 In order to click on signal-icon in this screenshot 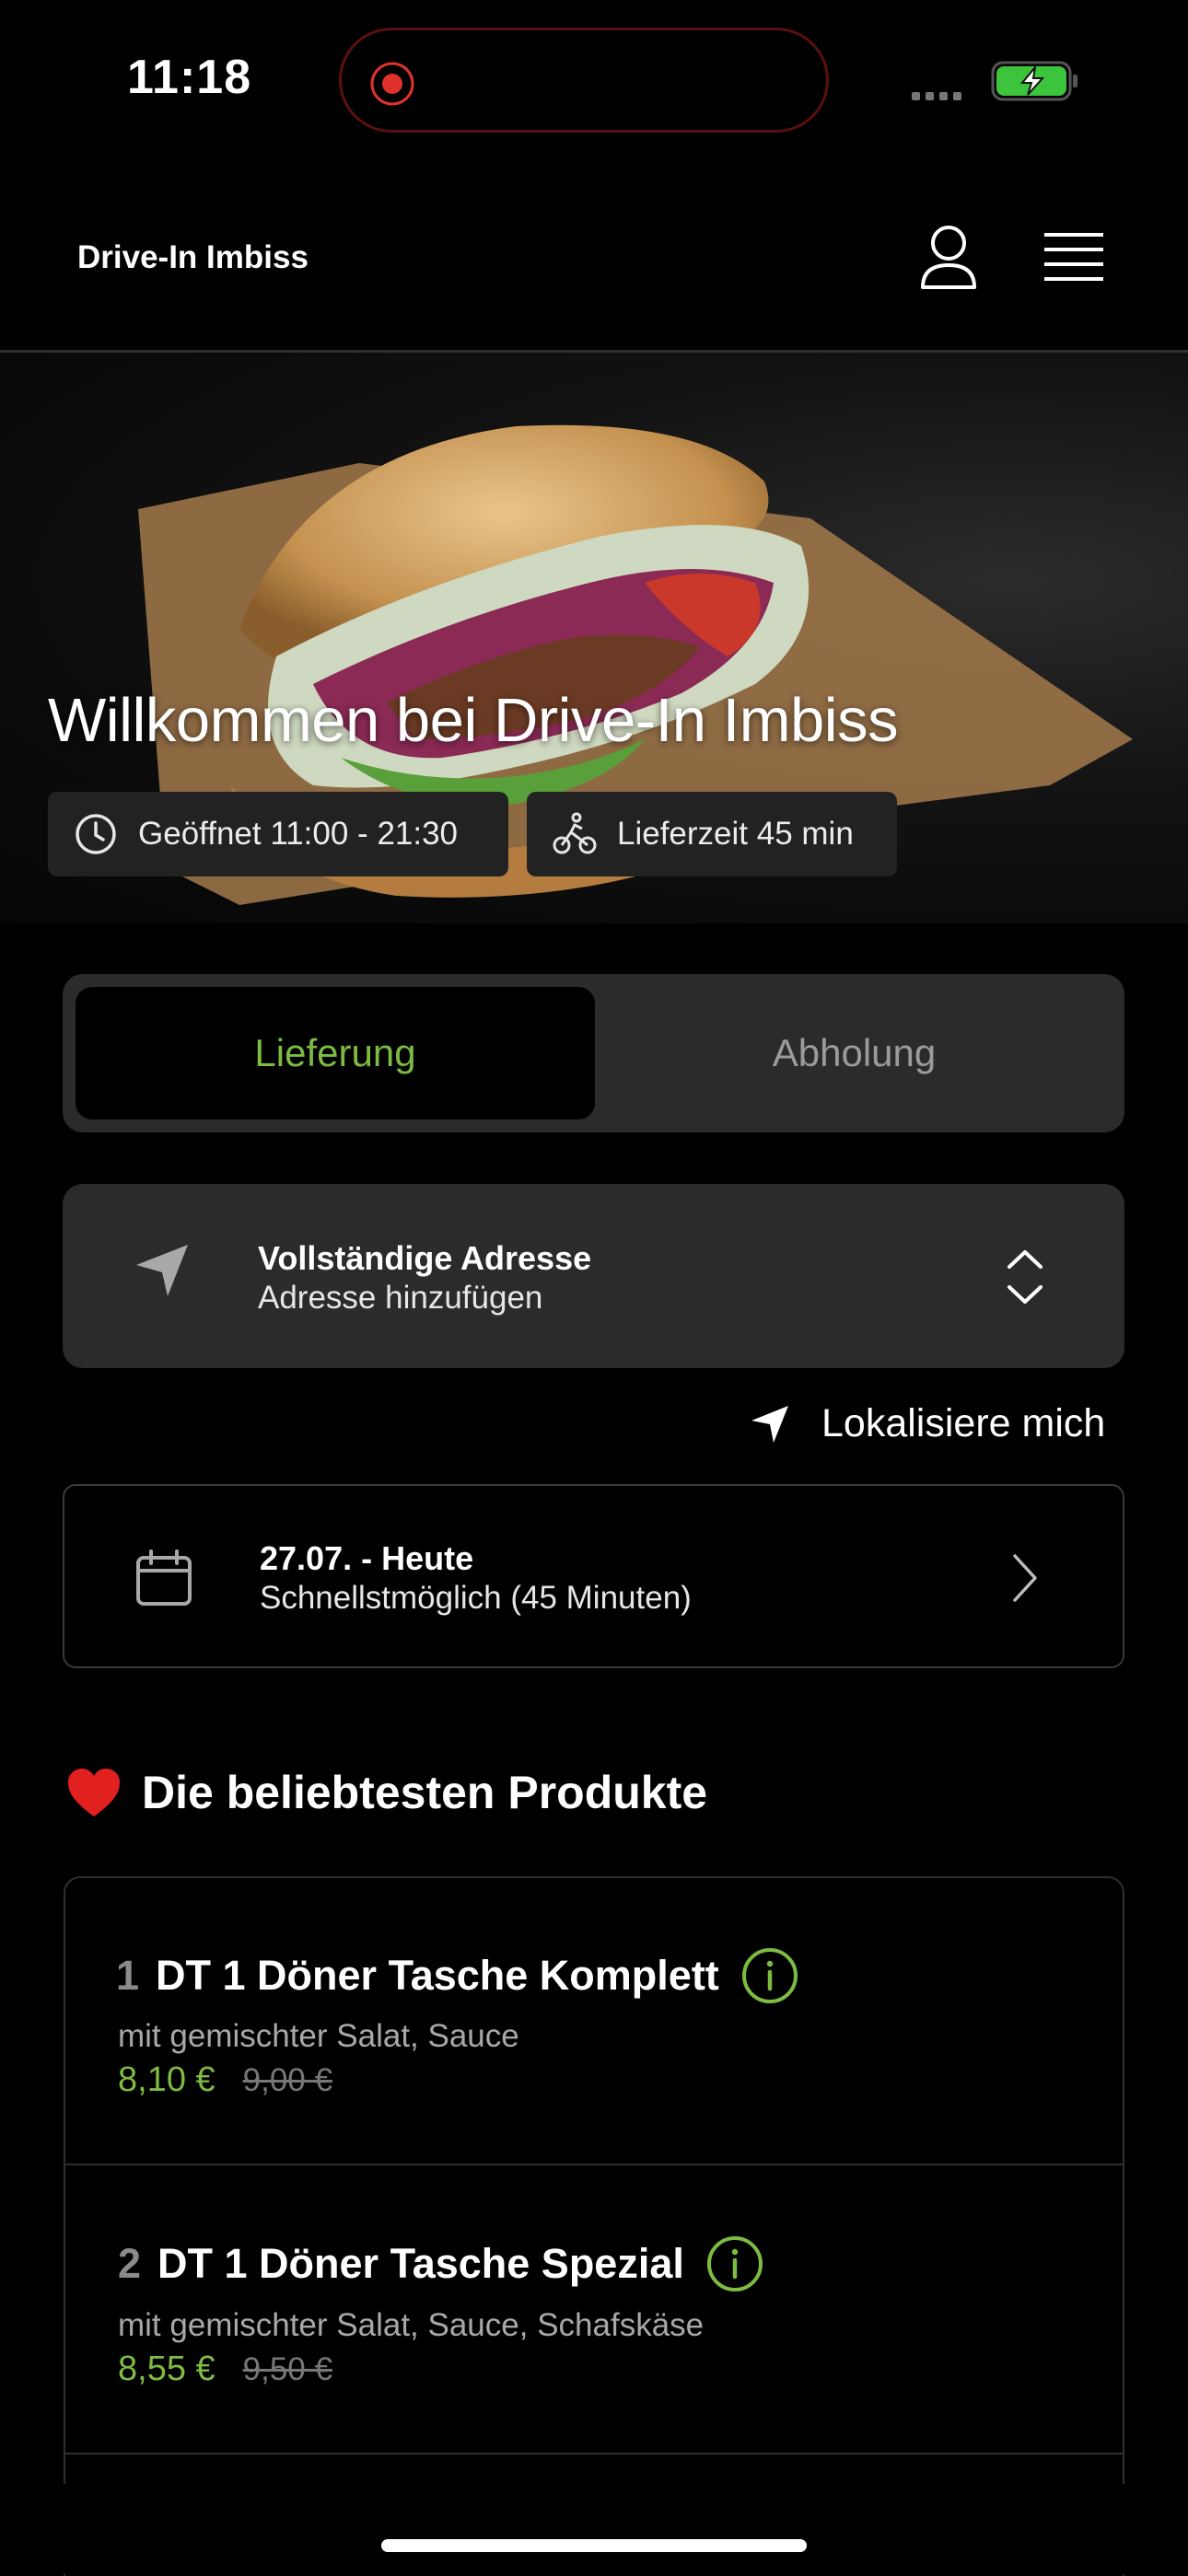, I will do `click(939, 96)`.